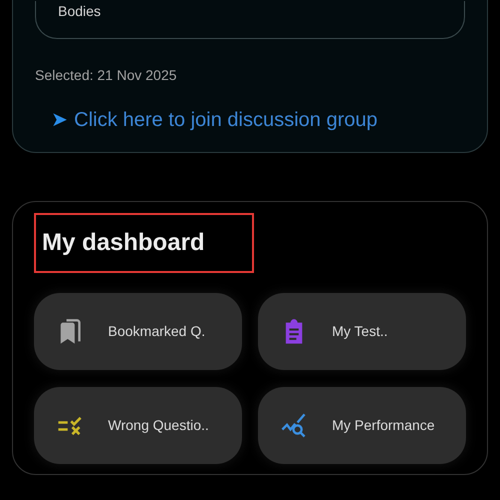 This screenshot has height=500, width=500. Describe the element at coordinates (362, 331) in the screenshot. I see `dashboard-tile: My Test..` at that location.